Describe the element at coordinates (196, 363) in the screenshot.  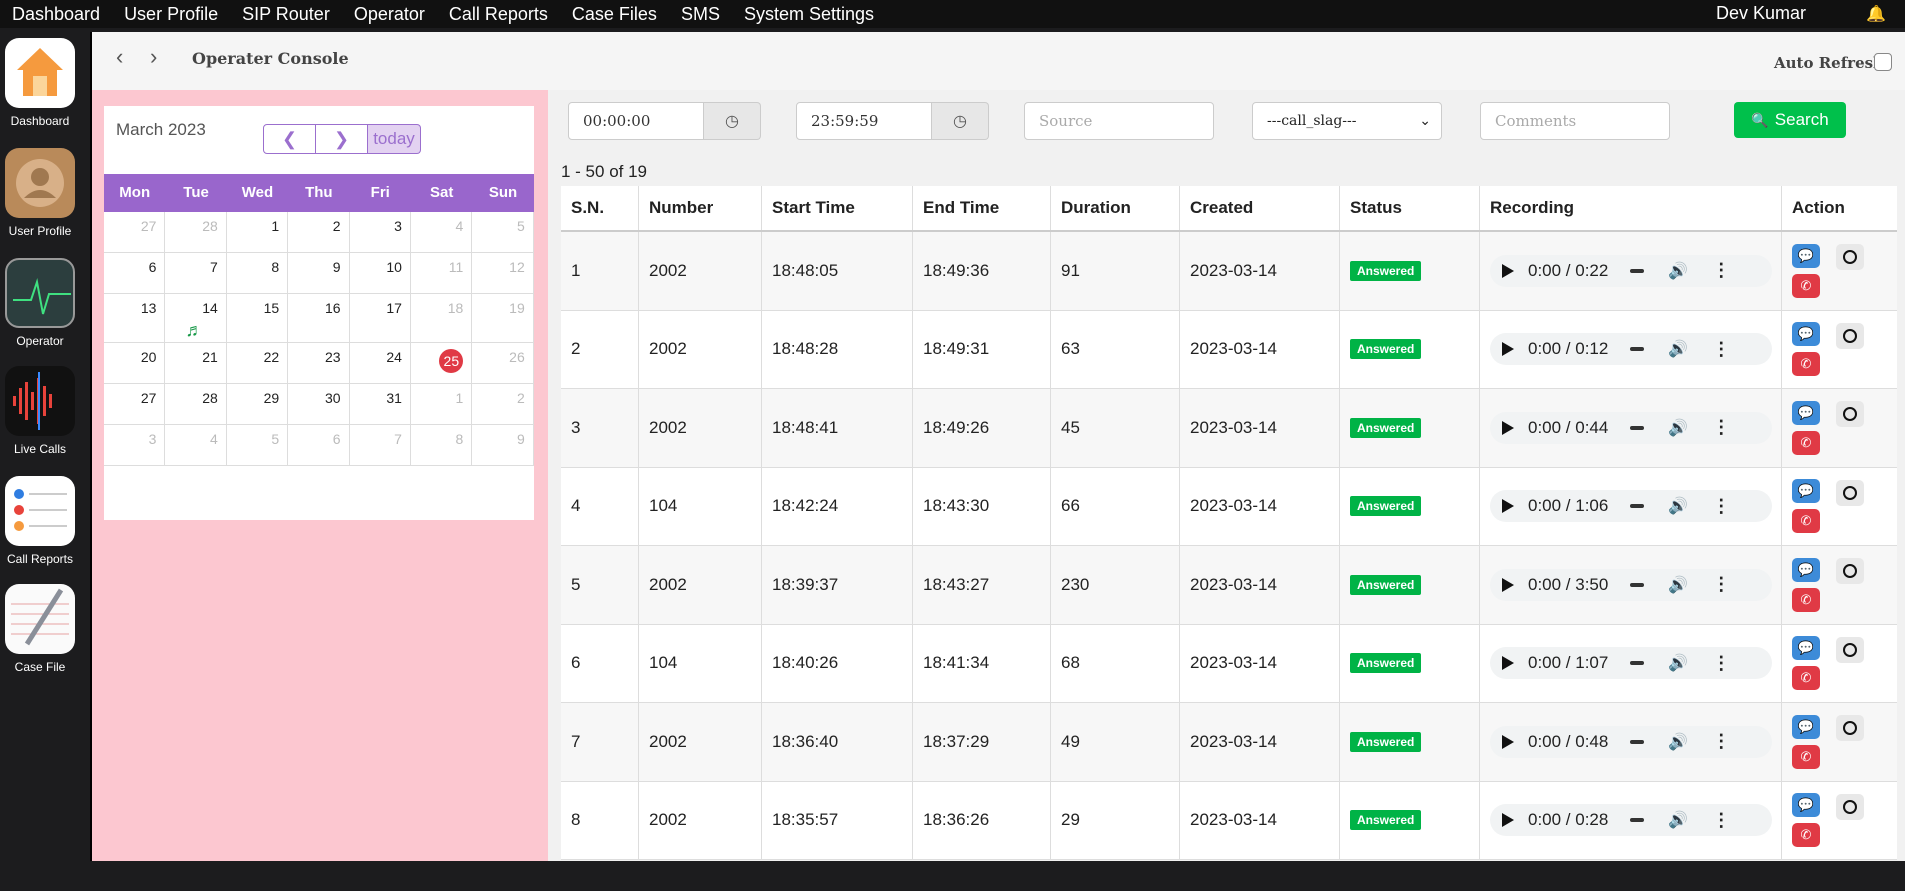
I see `calendar-day: 21` at that location.